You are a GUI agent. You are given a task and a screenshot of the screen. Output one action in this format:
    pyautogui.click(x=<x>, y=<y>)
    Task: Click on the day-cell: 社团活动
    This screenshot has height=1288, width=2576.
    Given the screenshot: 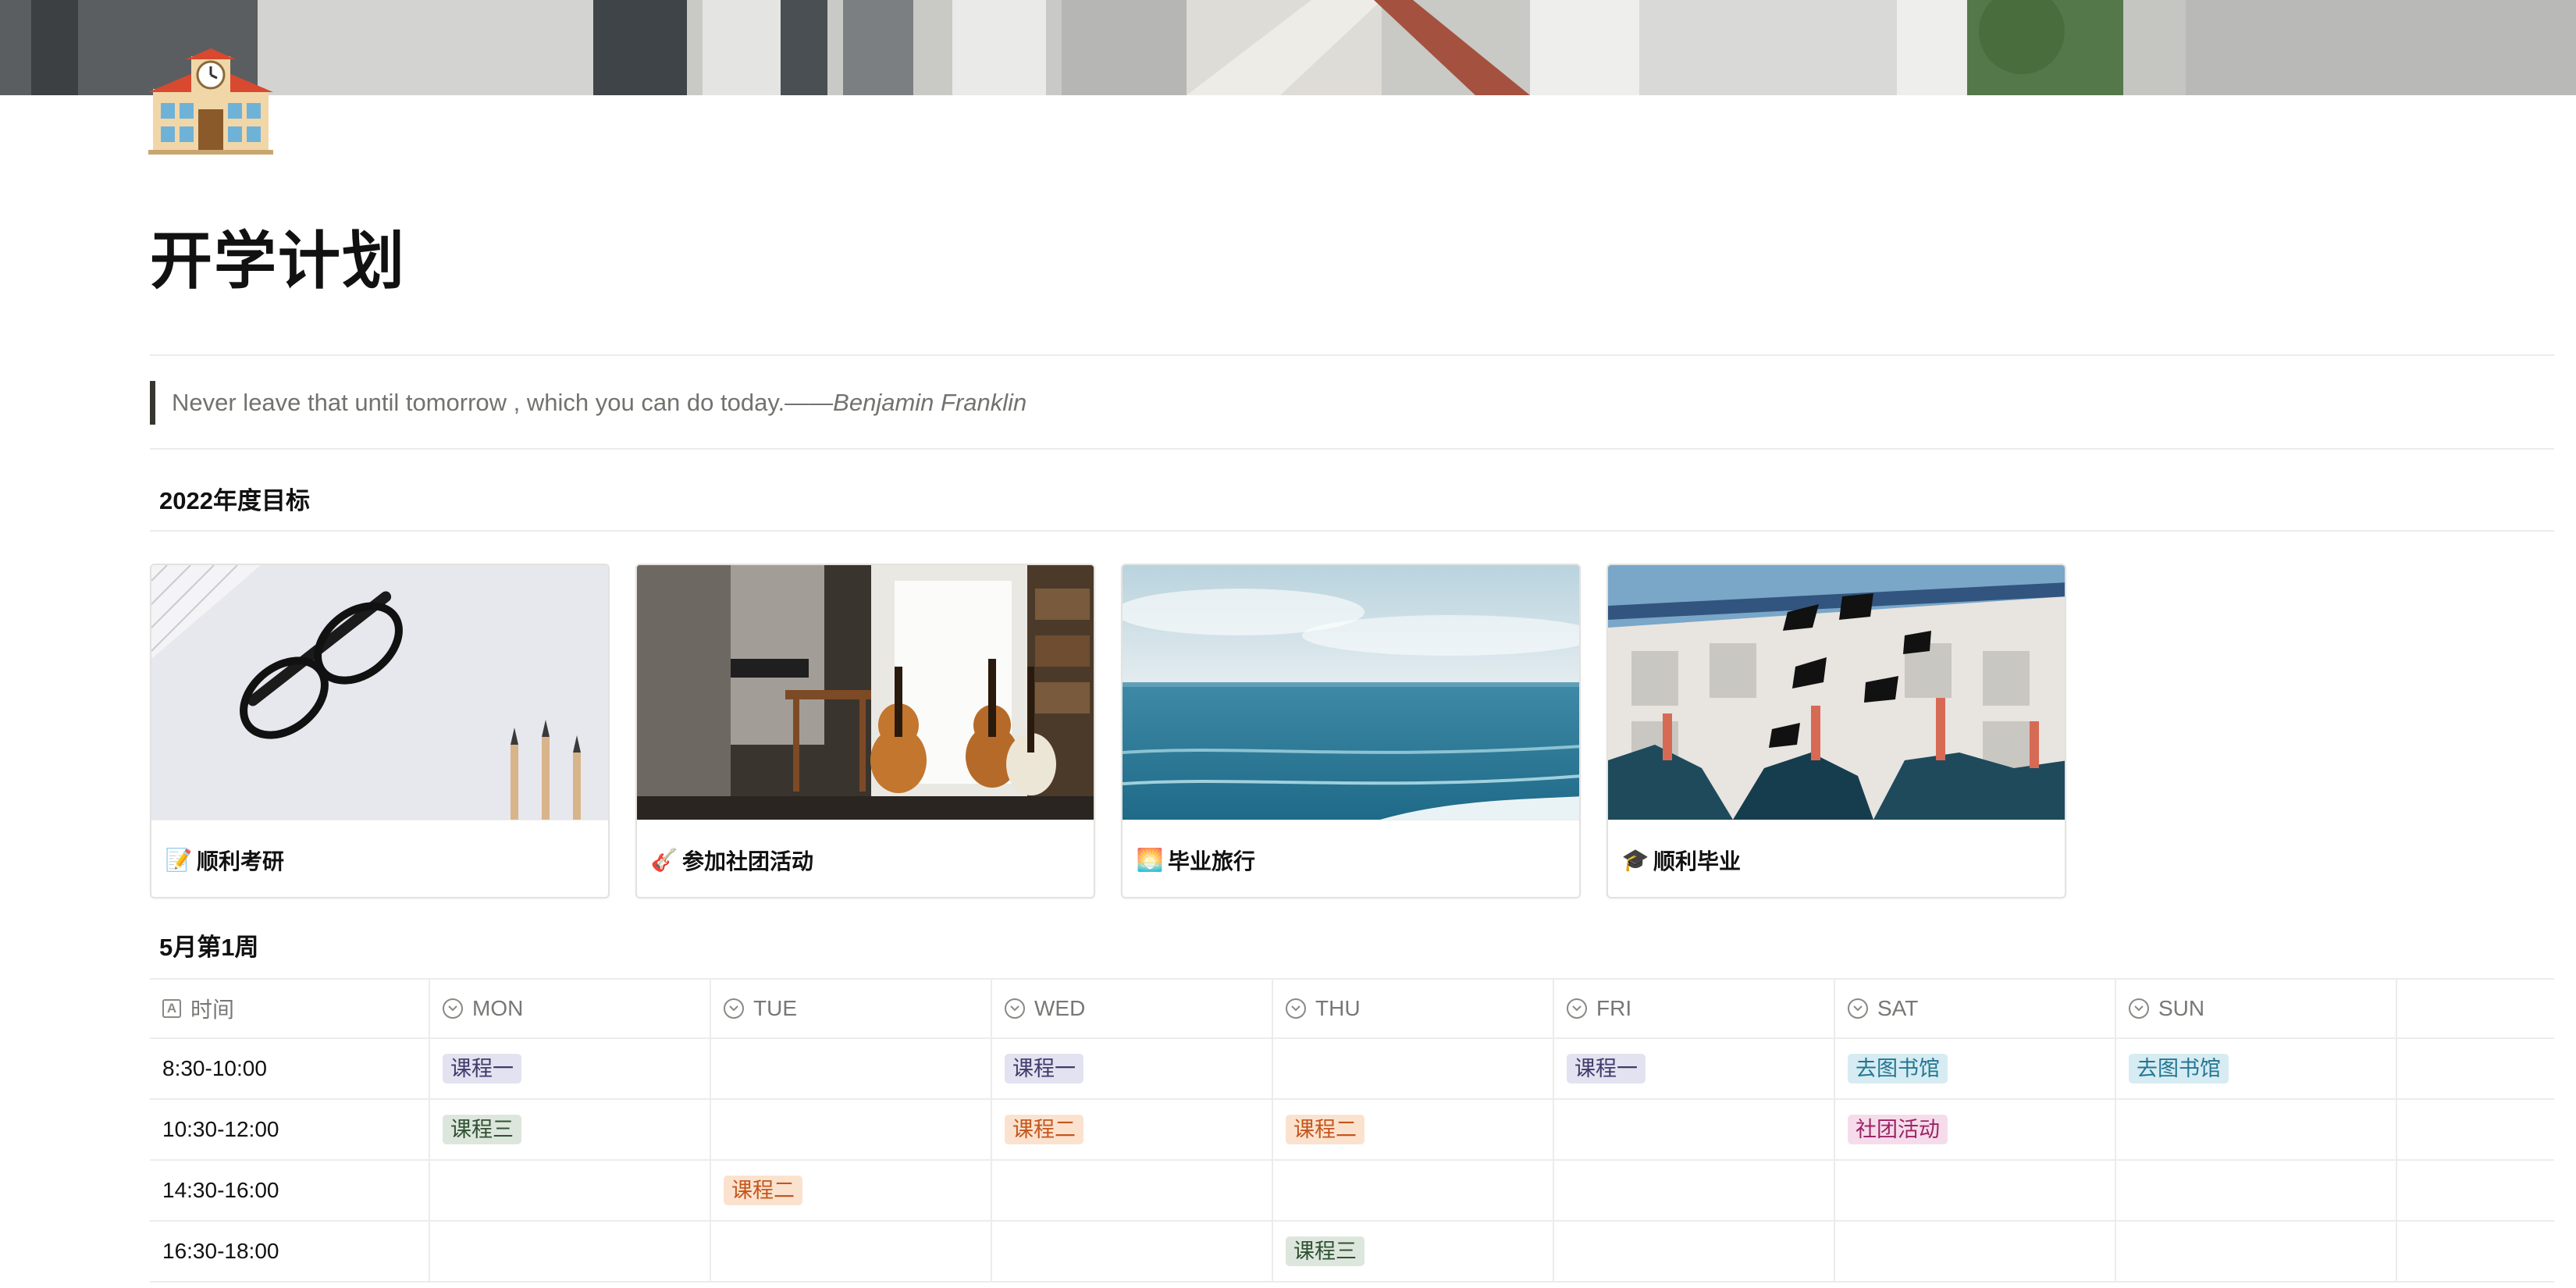 What is the action you would take?
    pyautogui.click(x=1975, y=1130)
    